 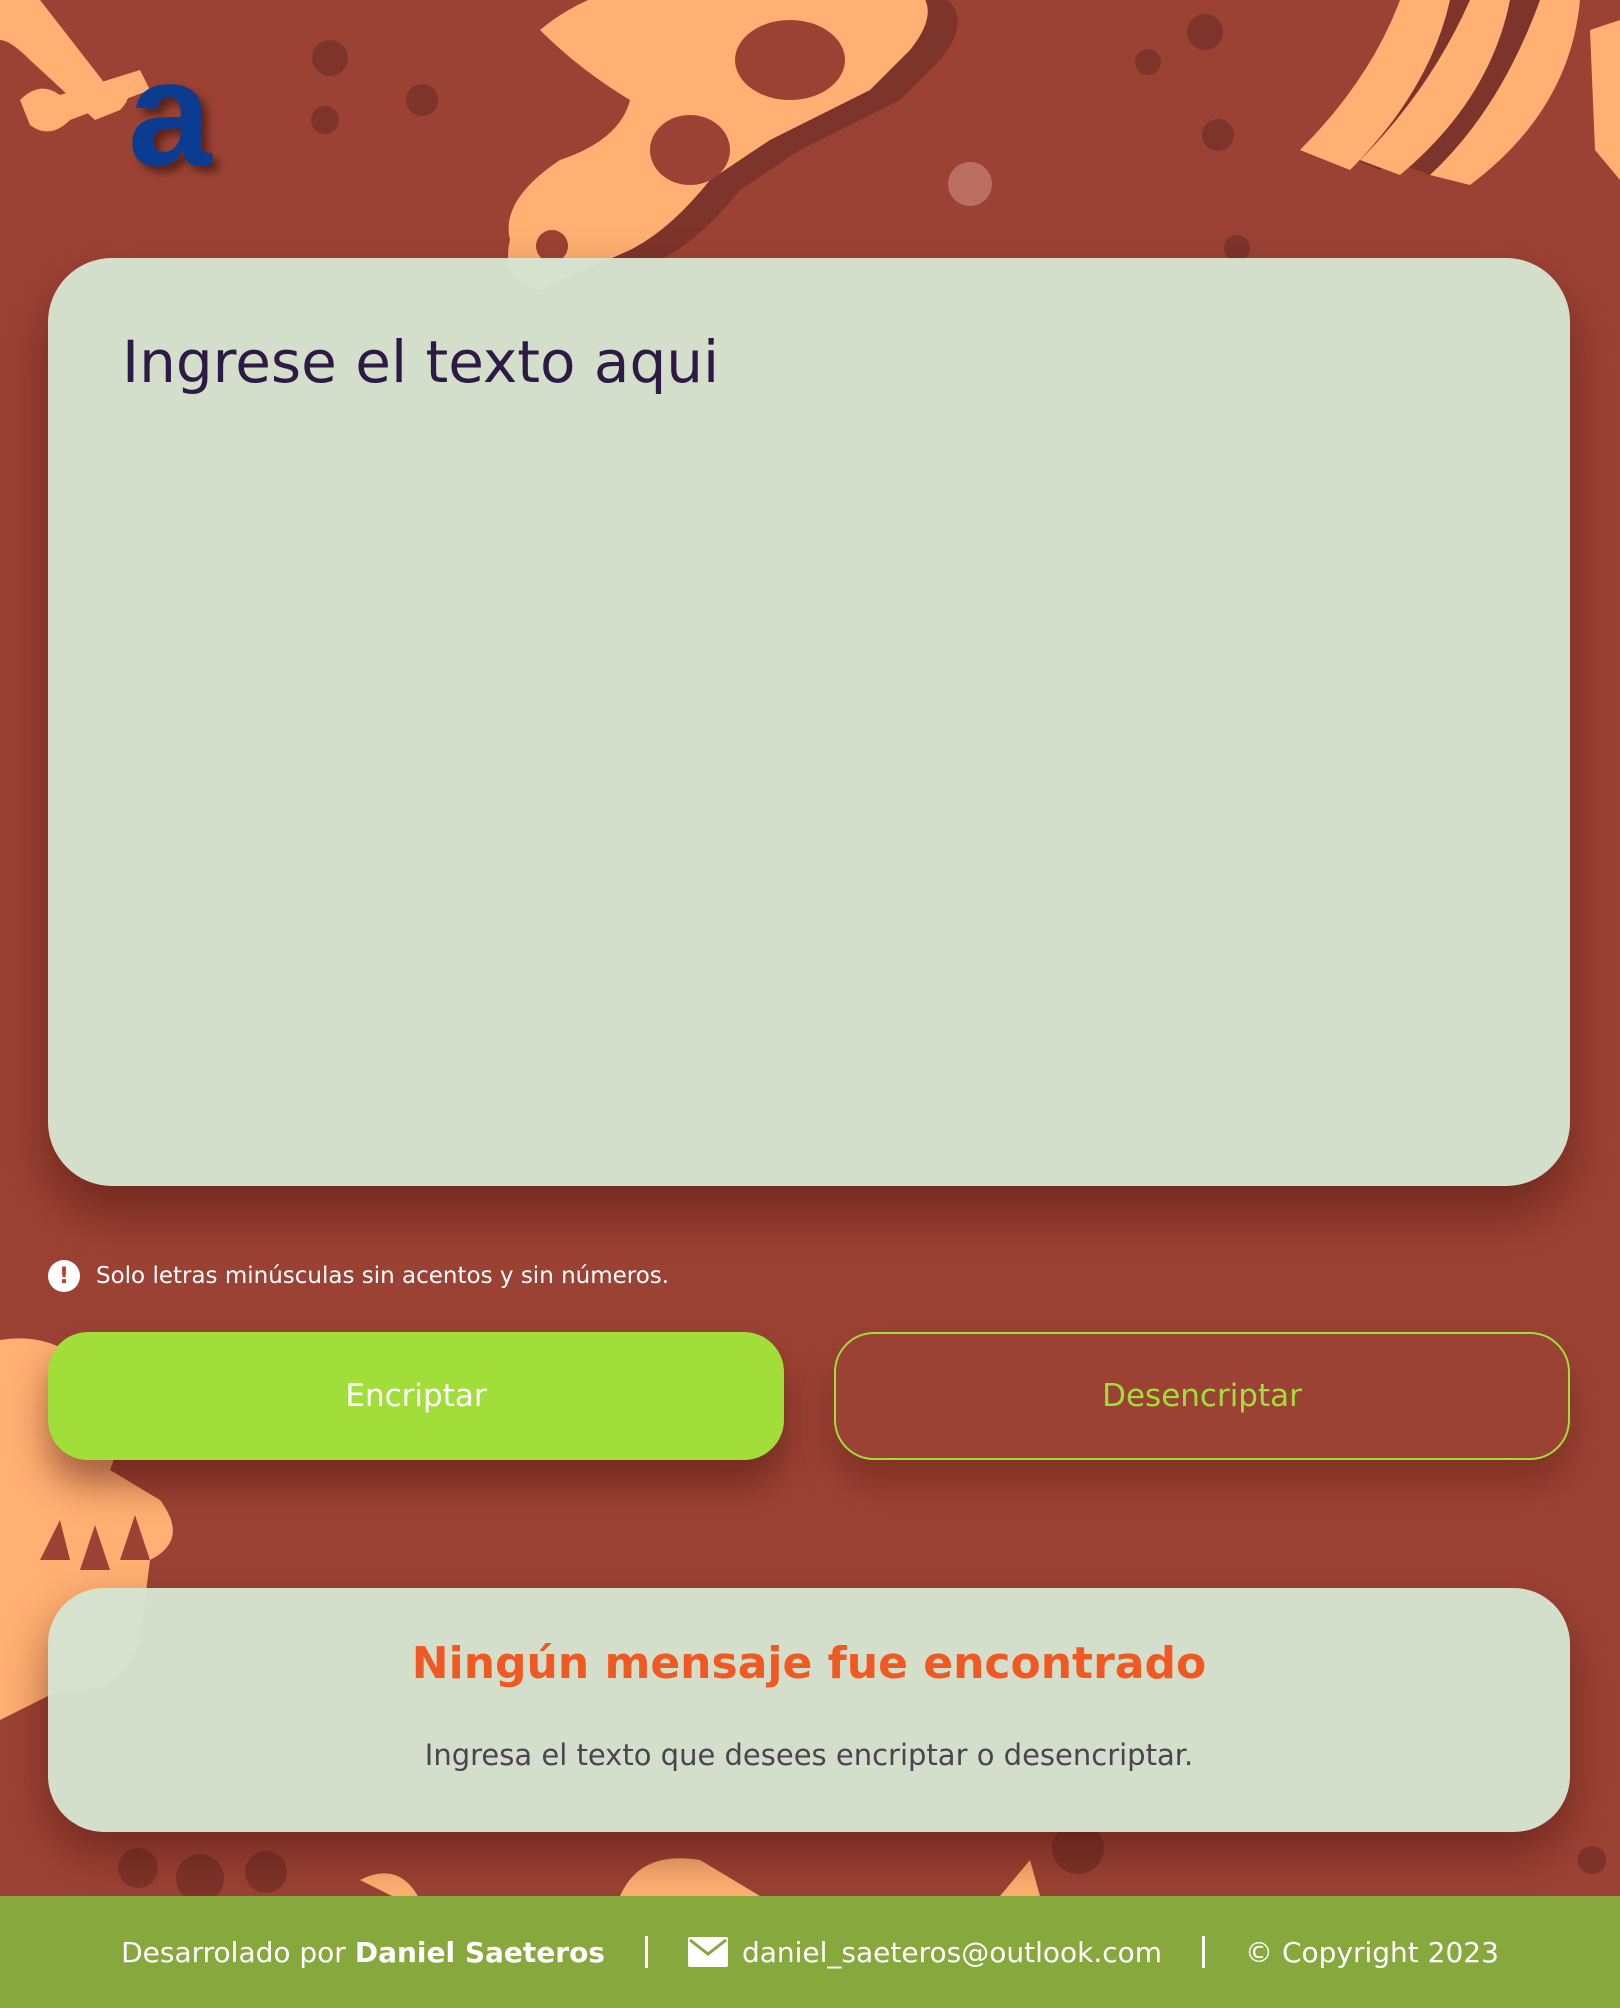 I want to click on output-title: Ningún mensaje fue encontrado, so click(x=809, y=1663).